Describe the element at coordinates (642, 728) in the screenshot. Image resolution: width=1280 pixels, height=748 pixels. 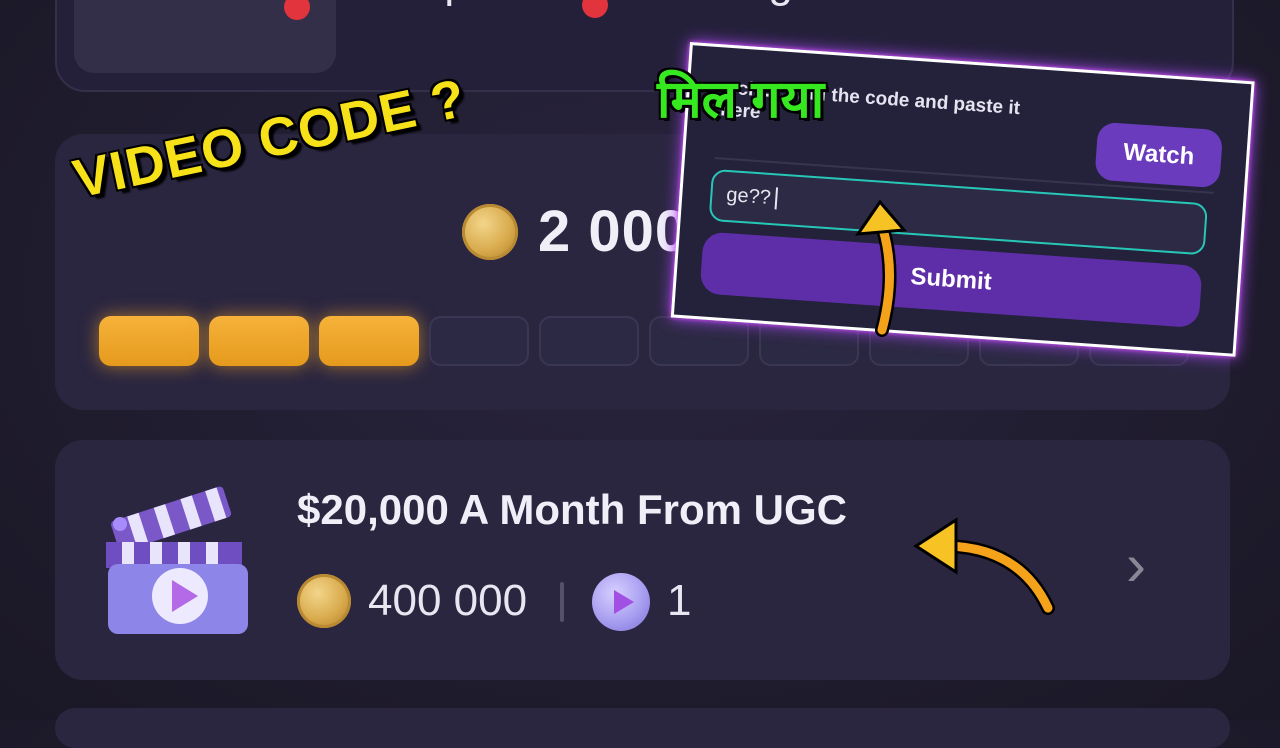
I see `next-task-card` at that location.